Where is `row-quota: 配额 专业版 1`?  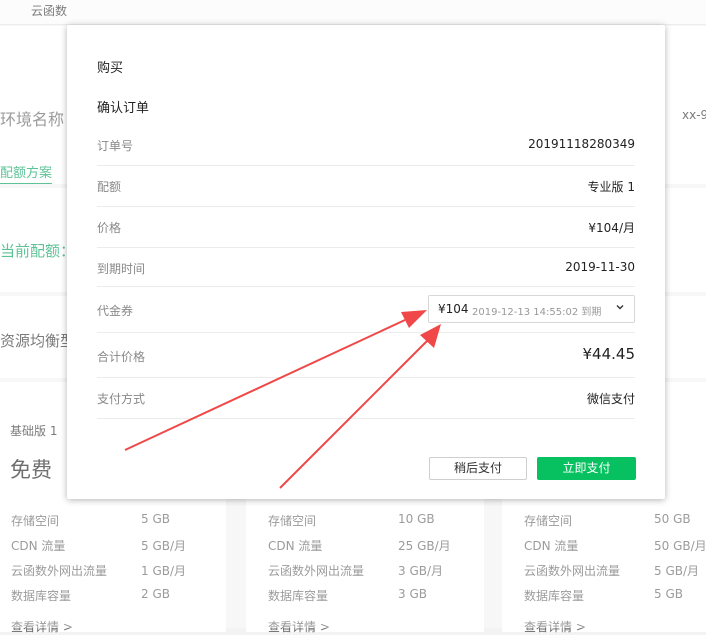
row-quota: 配额 专业版 1 is located at coordinates (366, 186).